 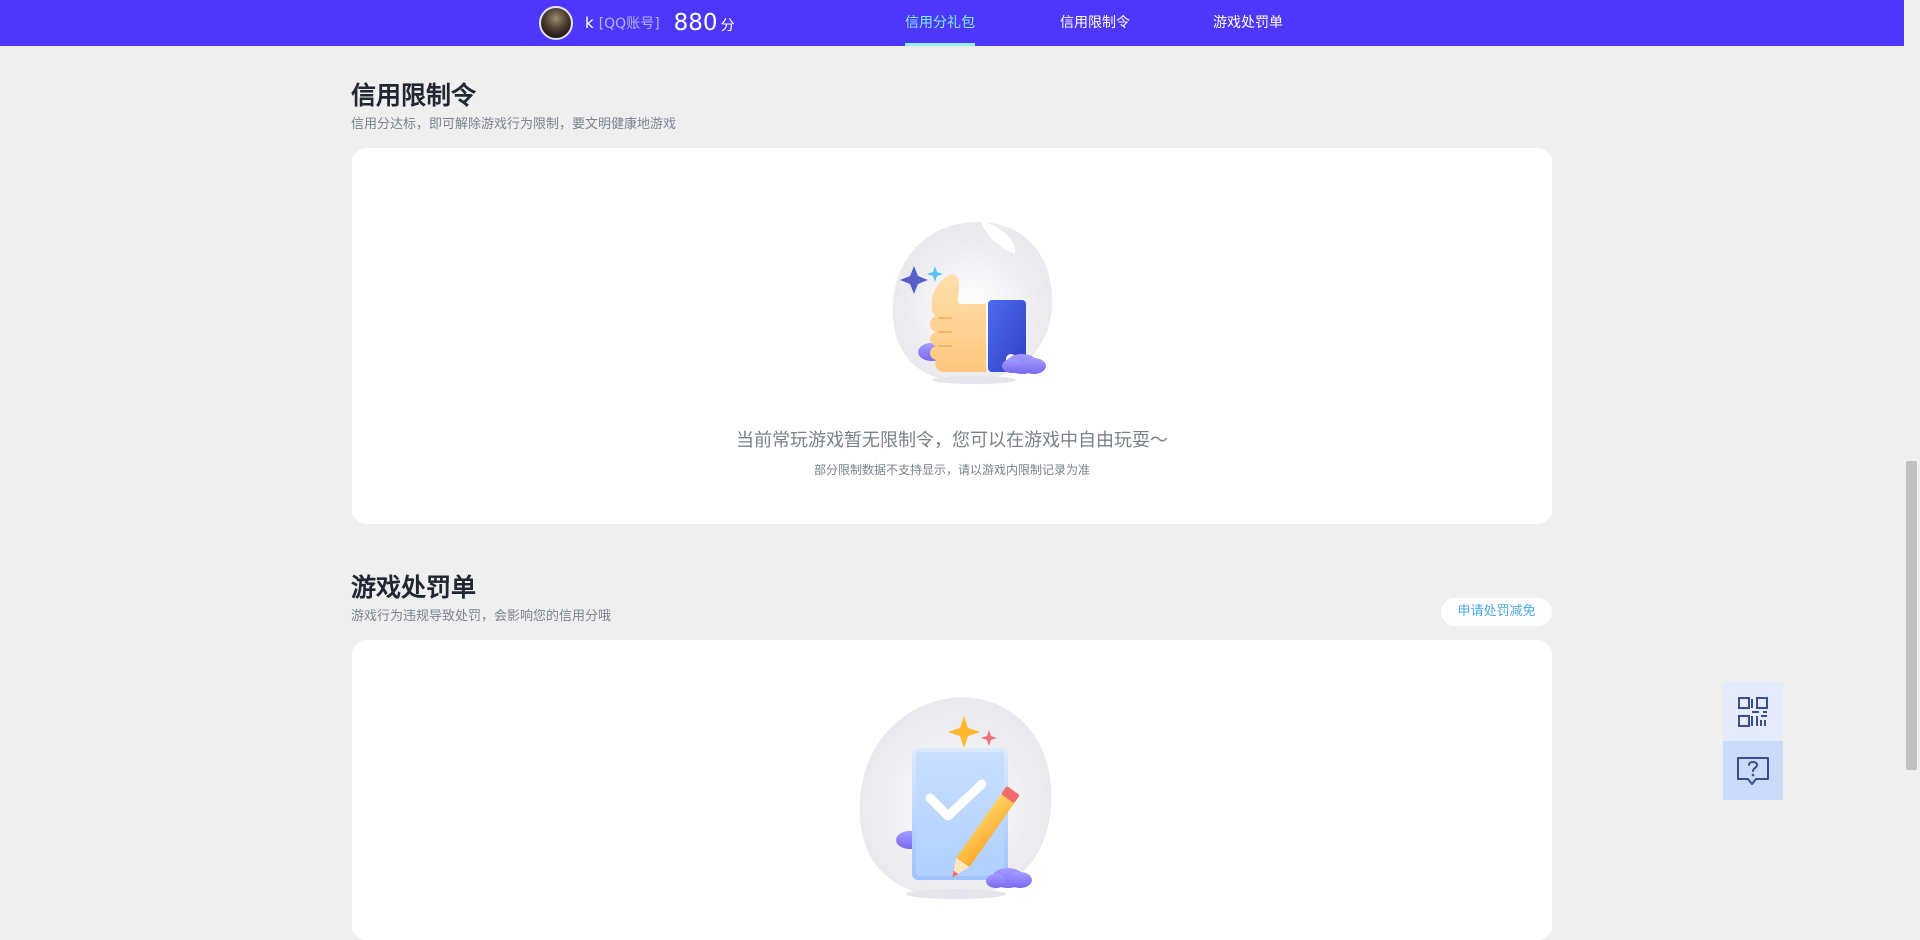 I want to click on tab-game-penalty: 游戏处罚单, so click(x=1248, y=23).